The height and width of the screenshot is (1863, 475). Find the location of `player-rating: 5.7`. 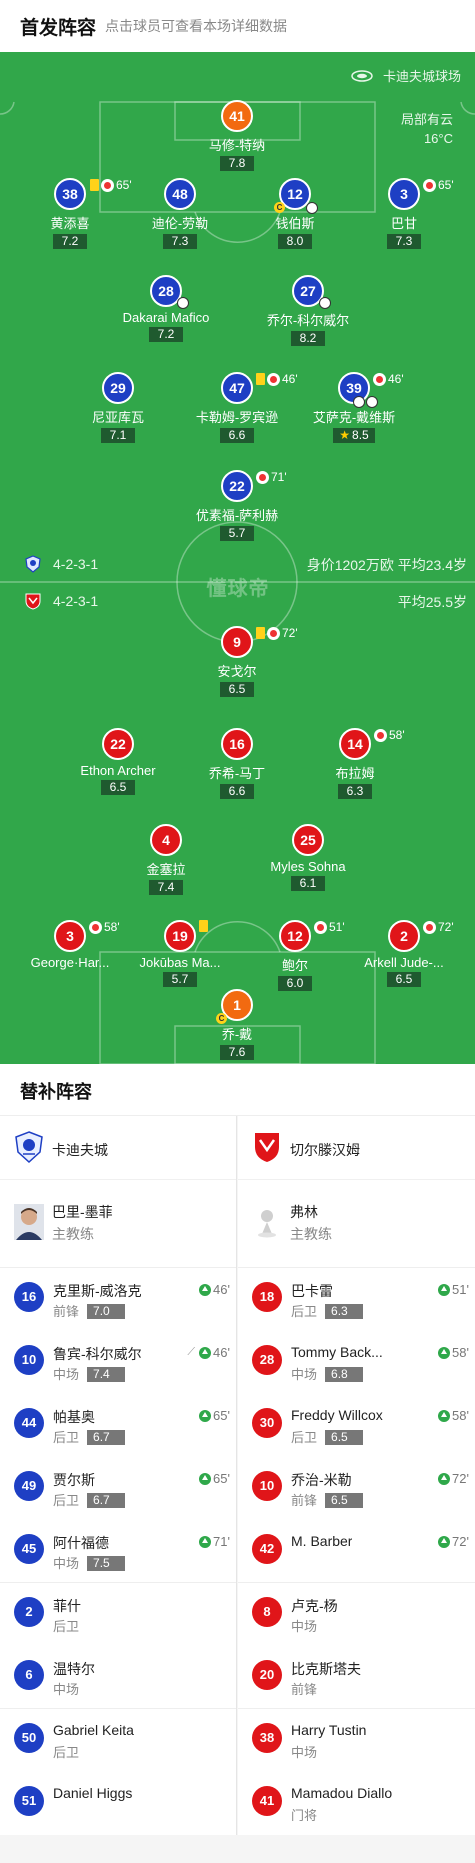

player-rating: 5.7 is located at coordinates (237, 533).